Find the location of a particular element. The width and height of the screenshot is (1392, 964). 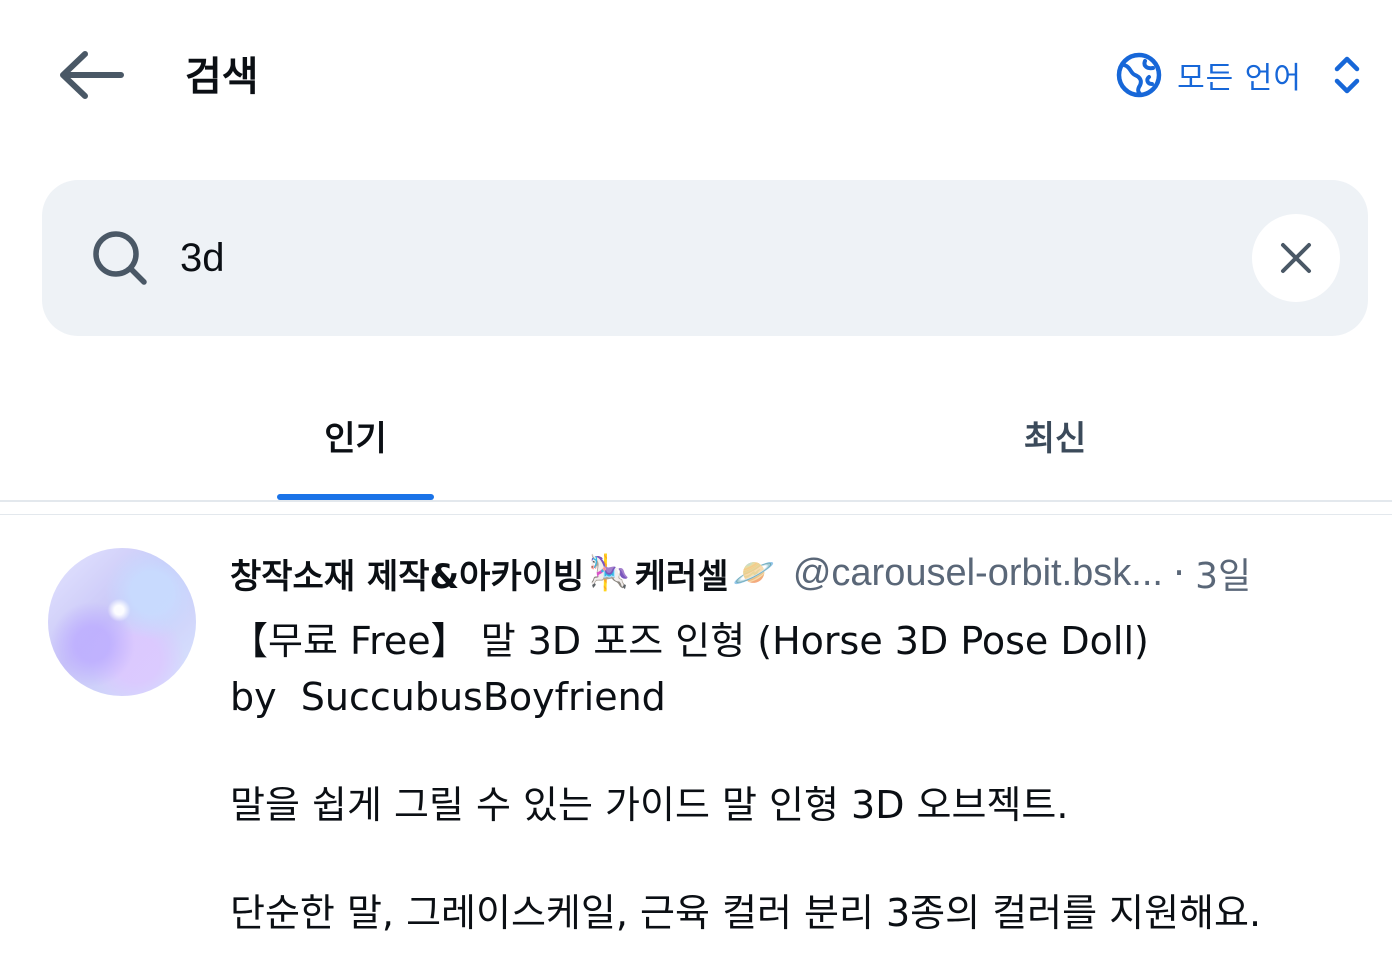

post-text-line: 말을 쉽게 그릴 수 있는 가이드 말 인형 3D 오브젝트. is located at coordinates (649, 805).